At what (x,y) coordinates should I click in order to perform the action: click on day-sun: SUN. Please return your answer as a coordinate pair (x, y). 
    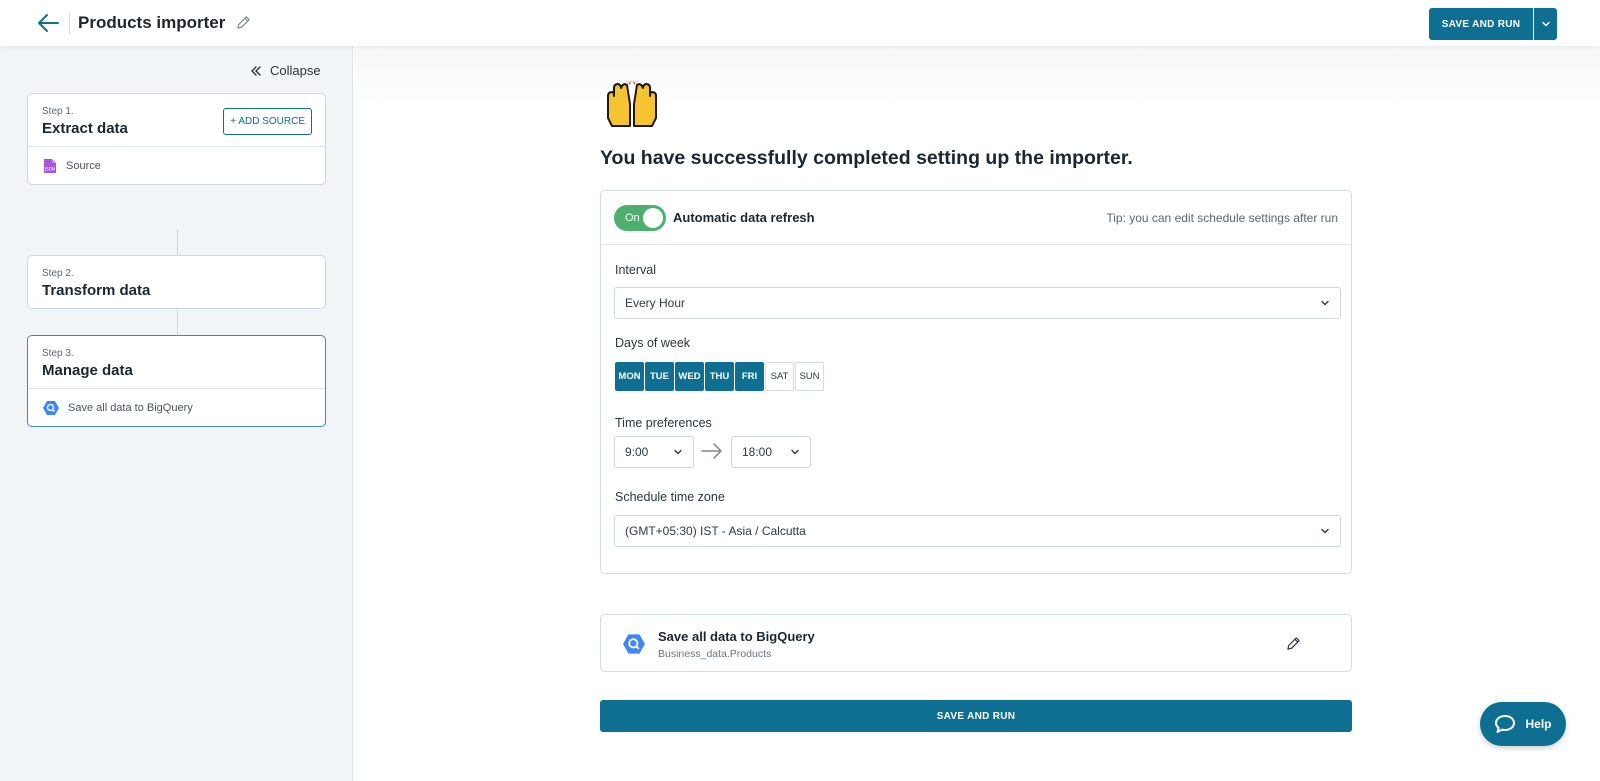
    Looking at the image, I should click on (809, 376).